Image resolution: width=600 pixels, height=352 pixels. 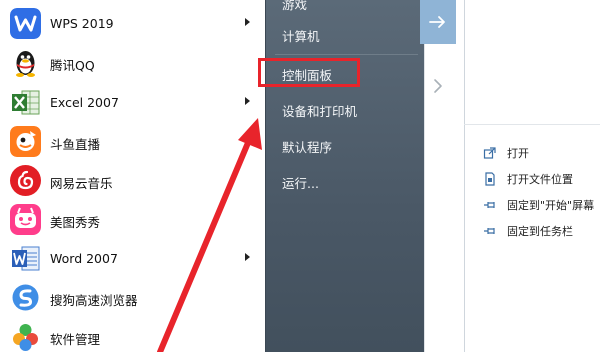 I want to click on program-item-wps: WPS 2019, so click(x=132, y=23).